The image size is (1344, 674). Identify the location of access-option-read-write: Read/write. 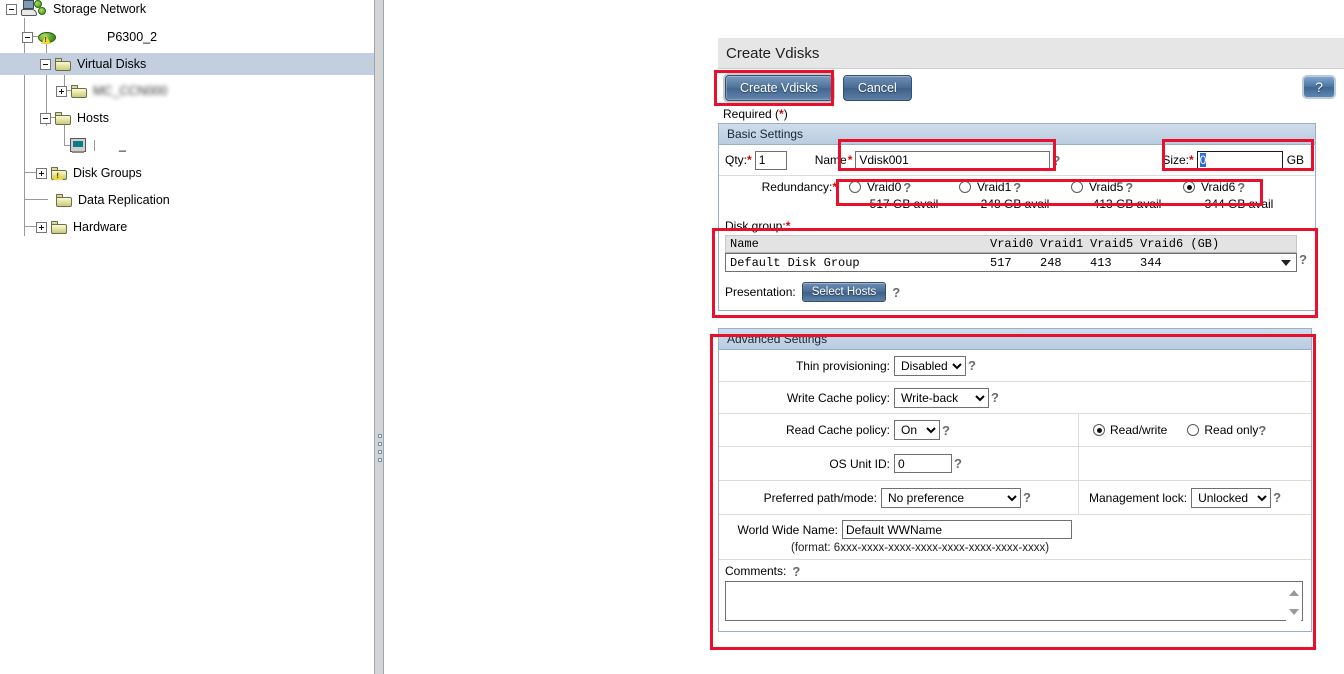
(1130, 430).